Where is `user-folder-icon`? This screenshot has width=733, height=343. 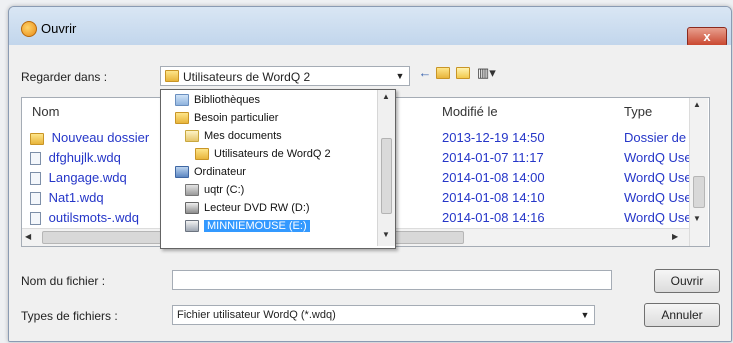 user-folder-icon is located at coordinates (182, 118).